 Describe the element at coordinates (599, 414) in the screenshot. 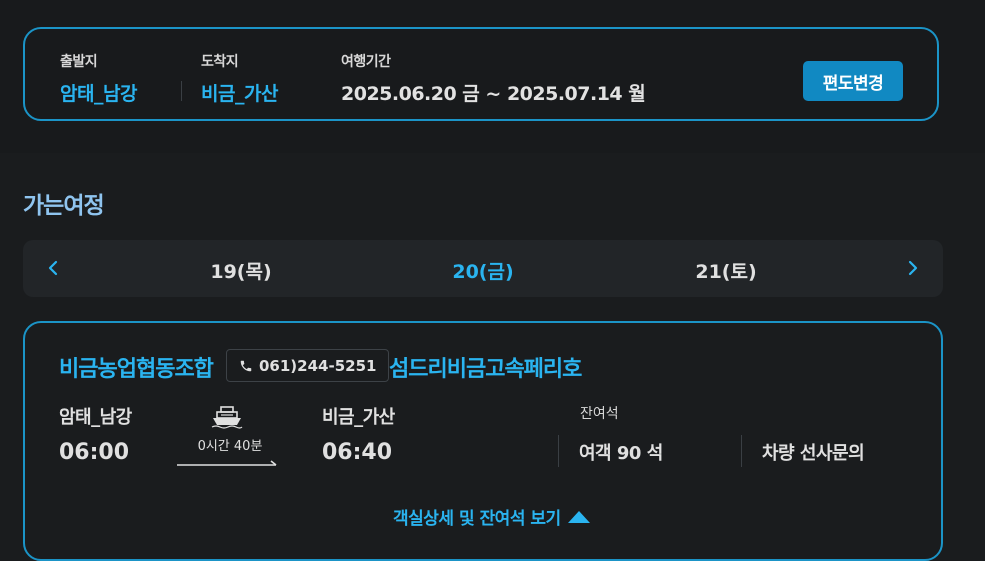

I see `remaining-seats-label: 잔여석` at that location.